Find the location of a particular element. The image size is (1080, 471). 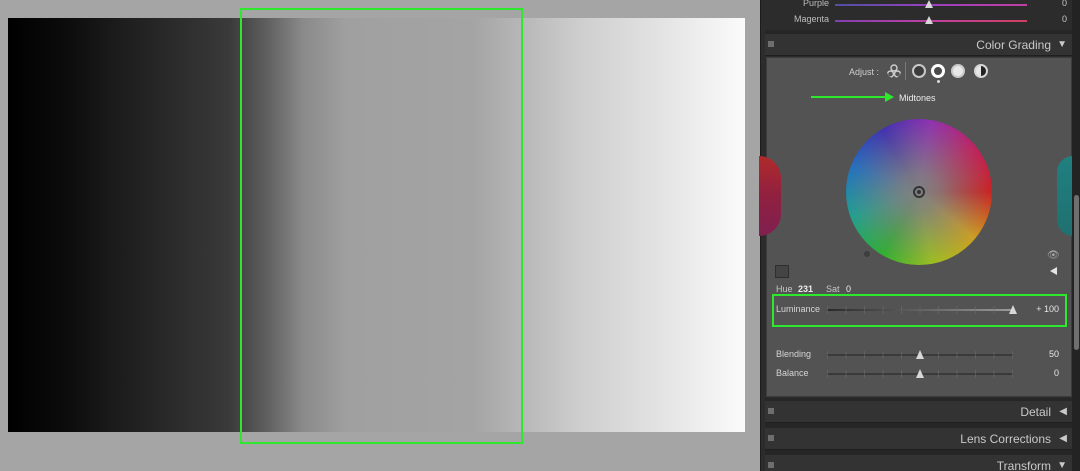

hsl-row-magenta: Magenta 0 is located at coordinates (917, 22).